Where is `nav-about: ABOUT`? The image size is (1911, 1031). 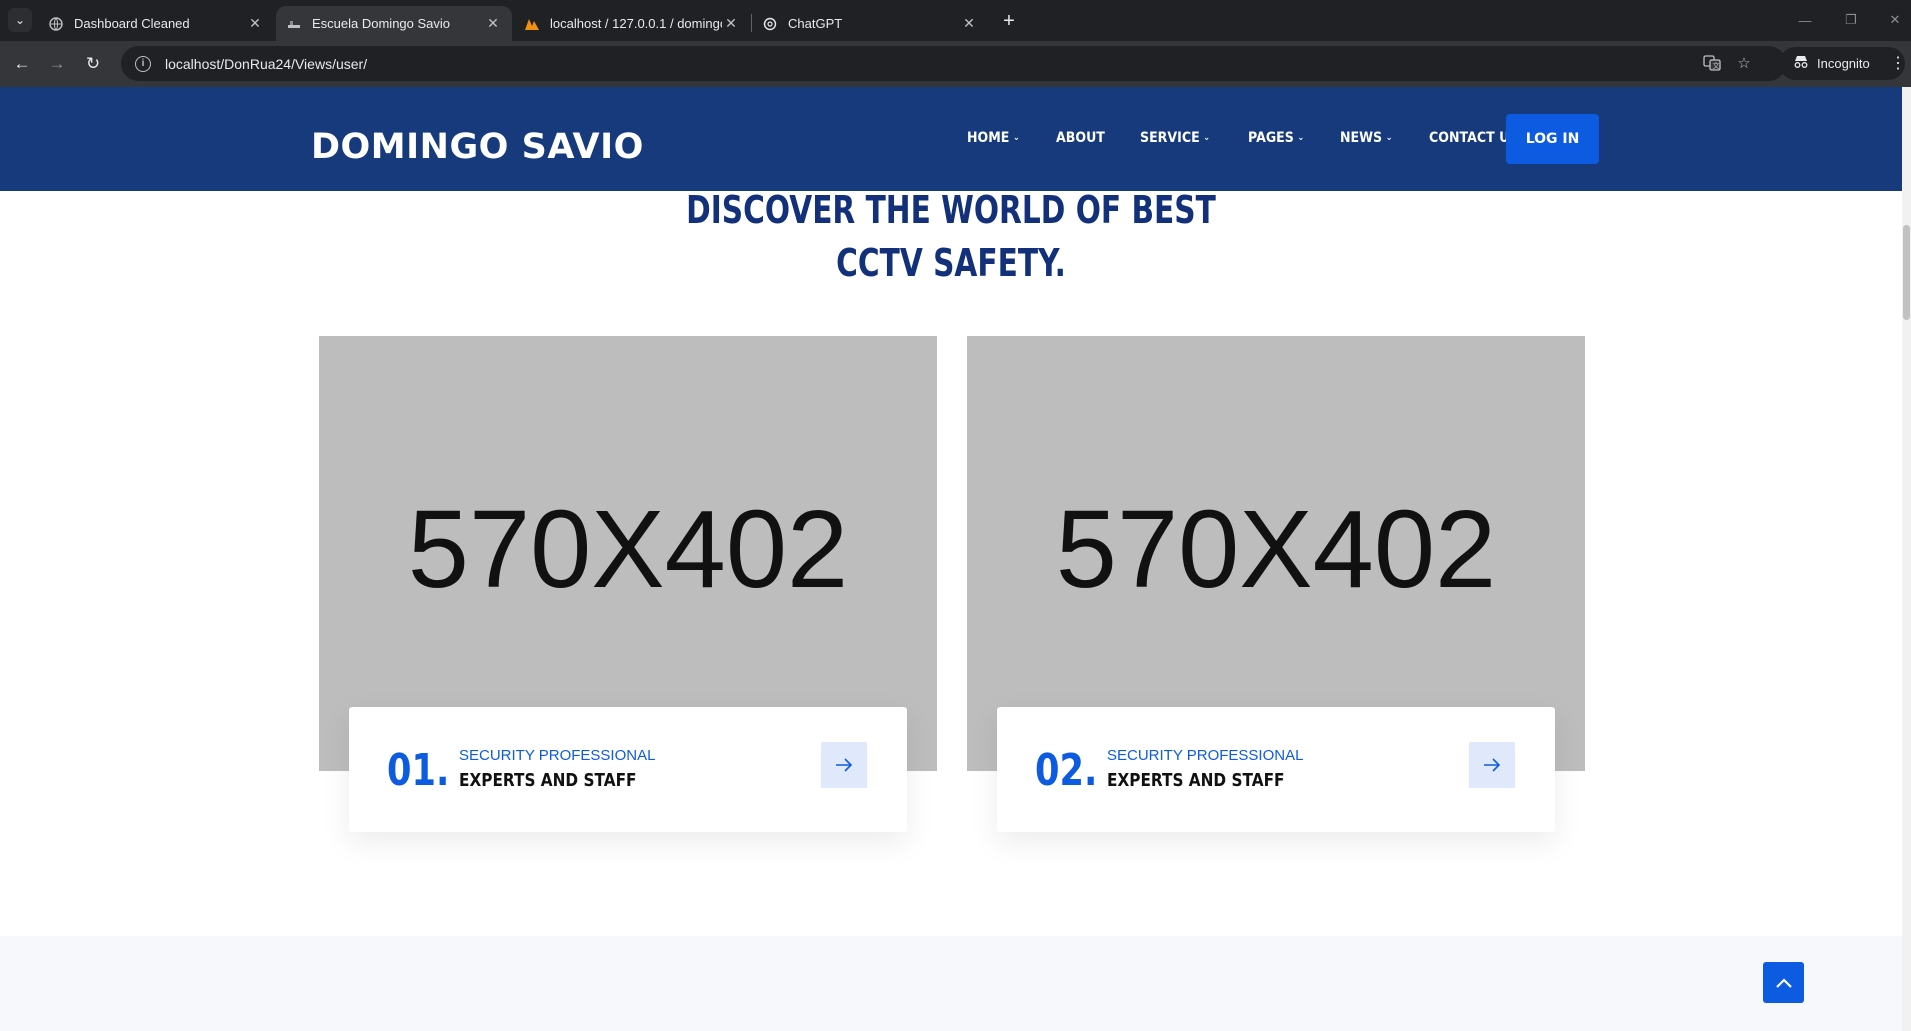 nav-about: ABOUT is located at coordinates (1080, 138).